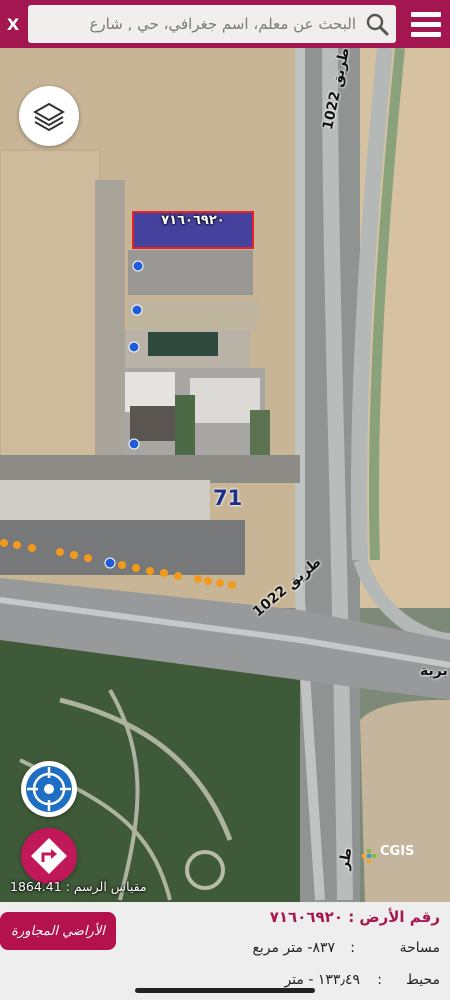 The width and height of the screenshot is (450, 1000). I want to click on cgis-logo-text: CGIS, so click(397, 851).